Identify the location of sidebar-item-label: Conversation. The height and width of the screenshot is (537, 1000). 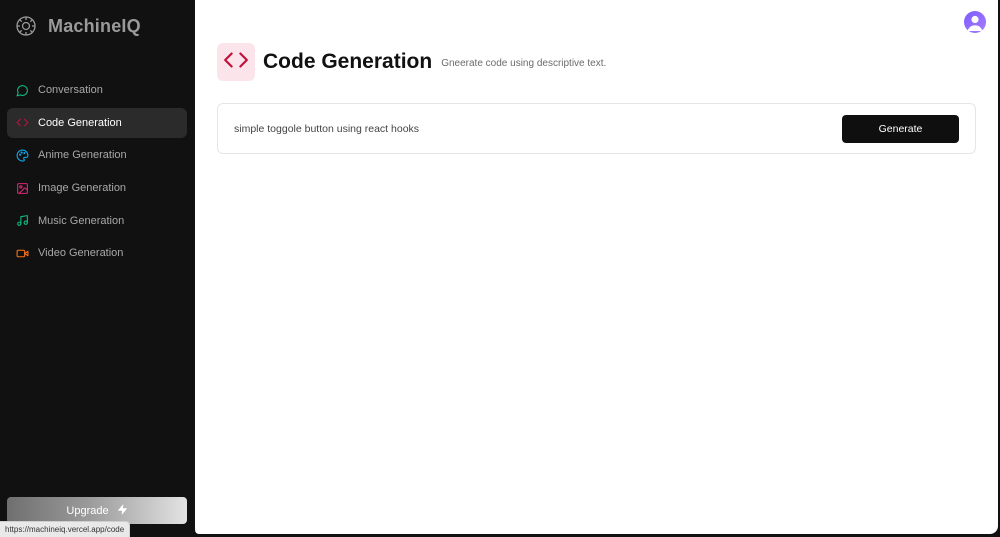
(70, 90).